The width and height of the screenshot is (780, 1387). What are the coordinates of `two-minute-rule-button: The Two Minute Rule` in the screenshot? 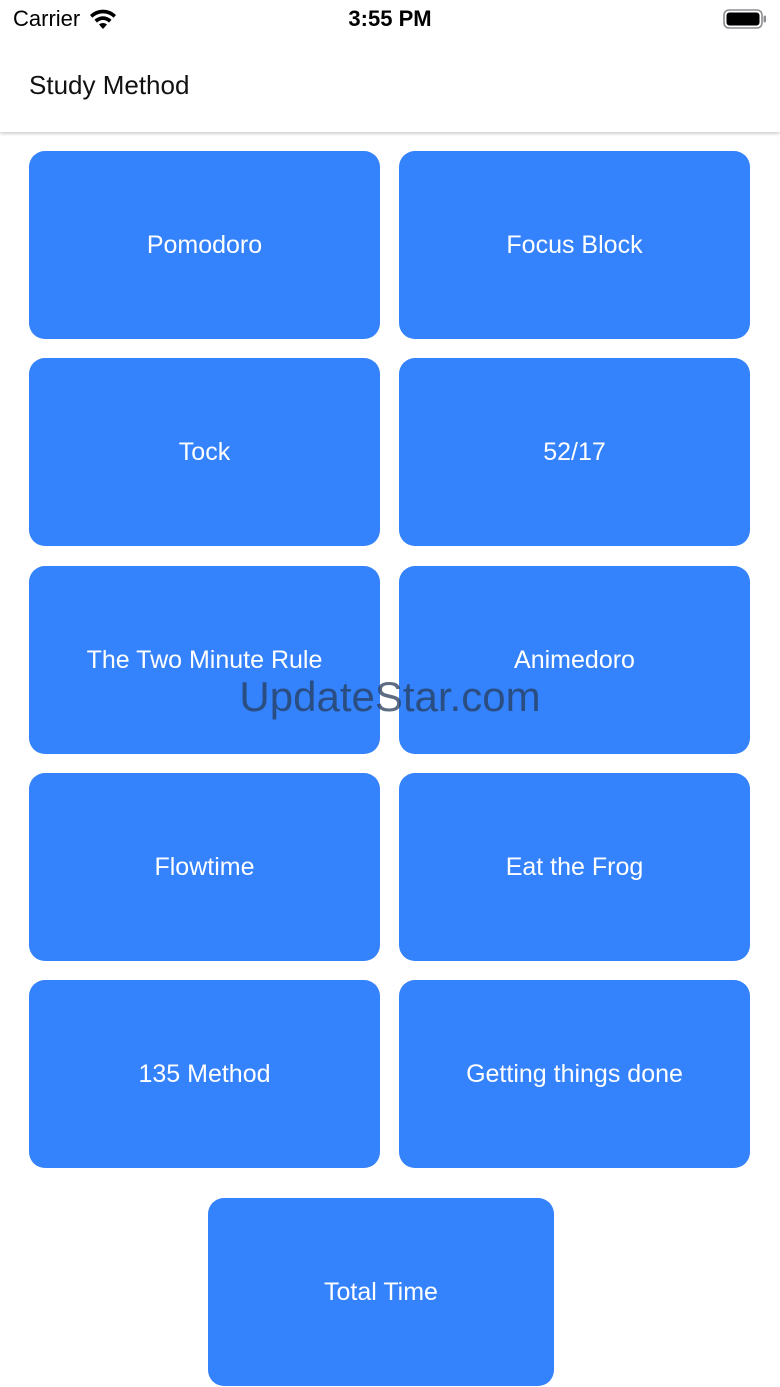 It's located at (204, 660).